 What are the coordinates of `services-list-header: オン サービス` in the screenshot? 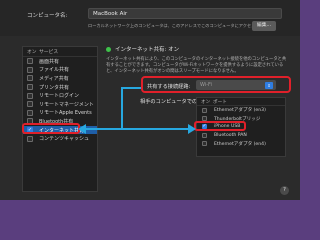 It's located at (60, 52).